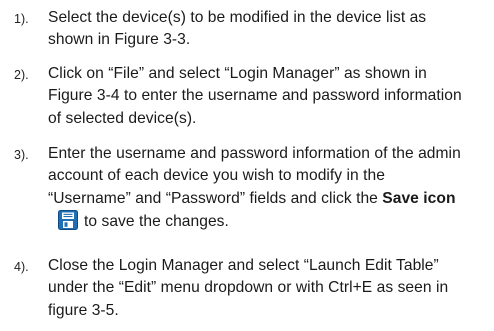 This screenshot has width=494, height=331. What do you see at coordinates (21, 267) in the screenshot?
I see `step-number: 4).` at bounding box center [21, 267].